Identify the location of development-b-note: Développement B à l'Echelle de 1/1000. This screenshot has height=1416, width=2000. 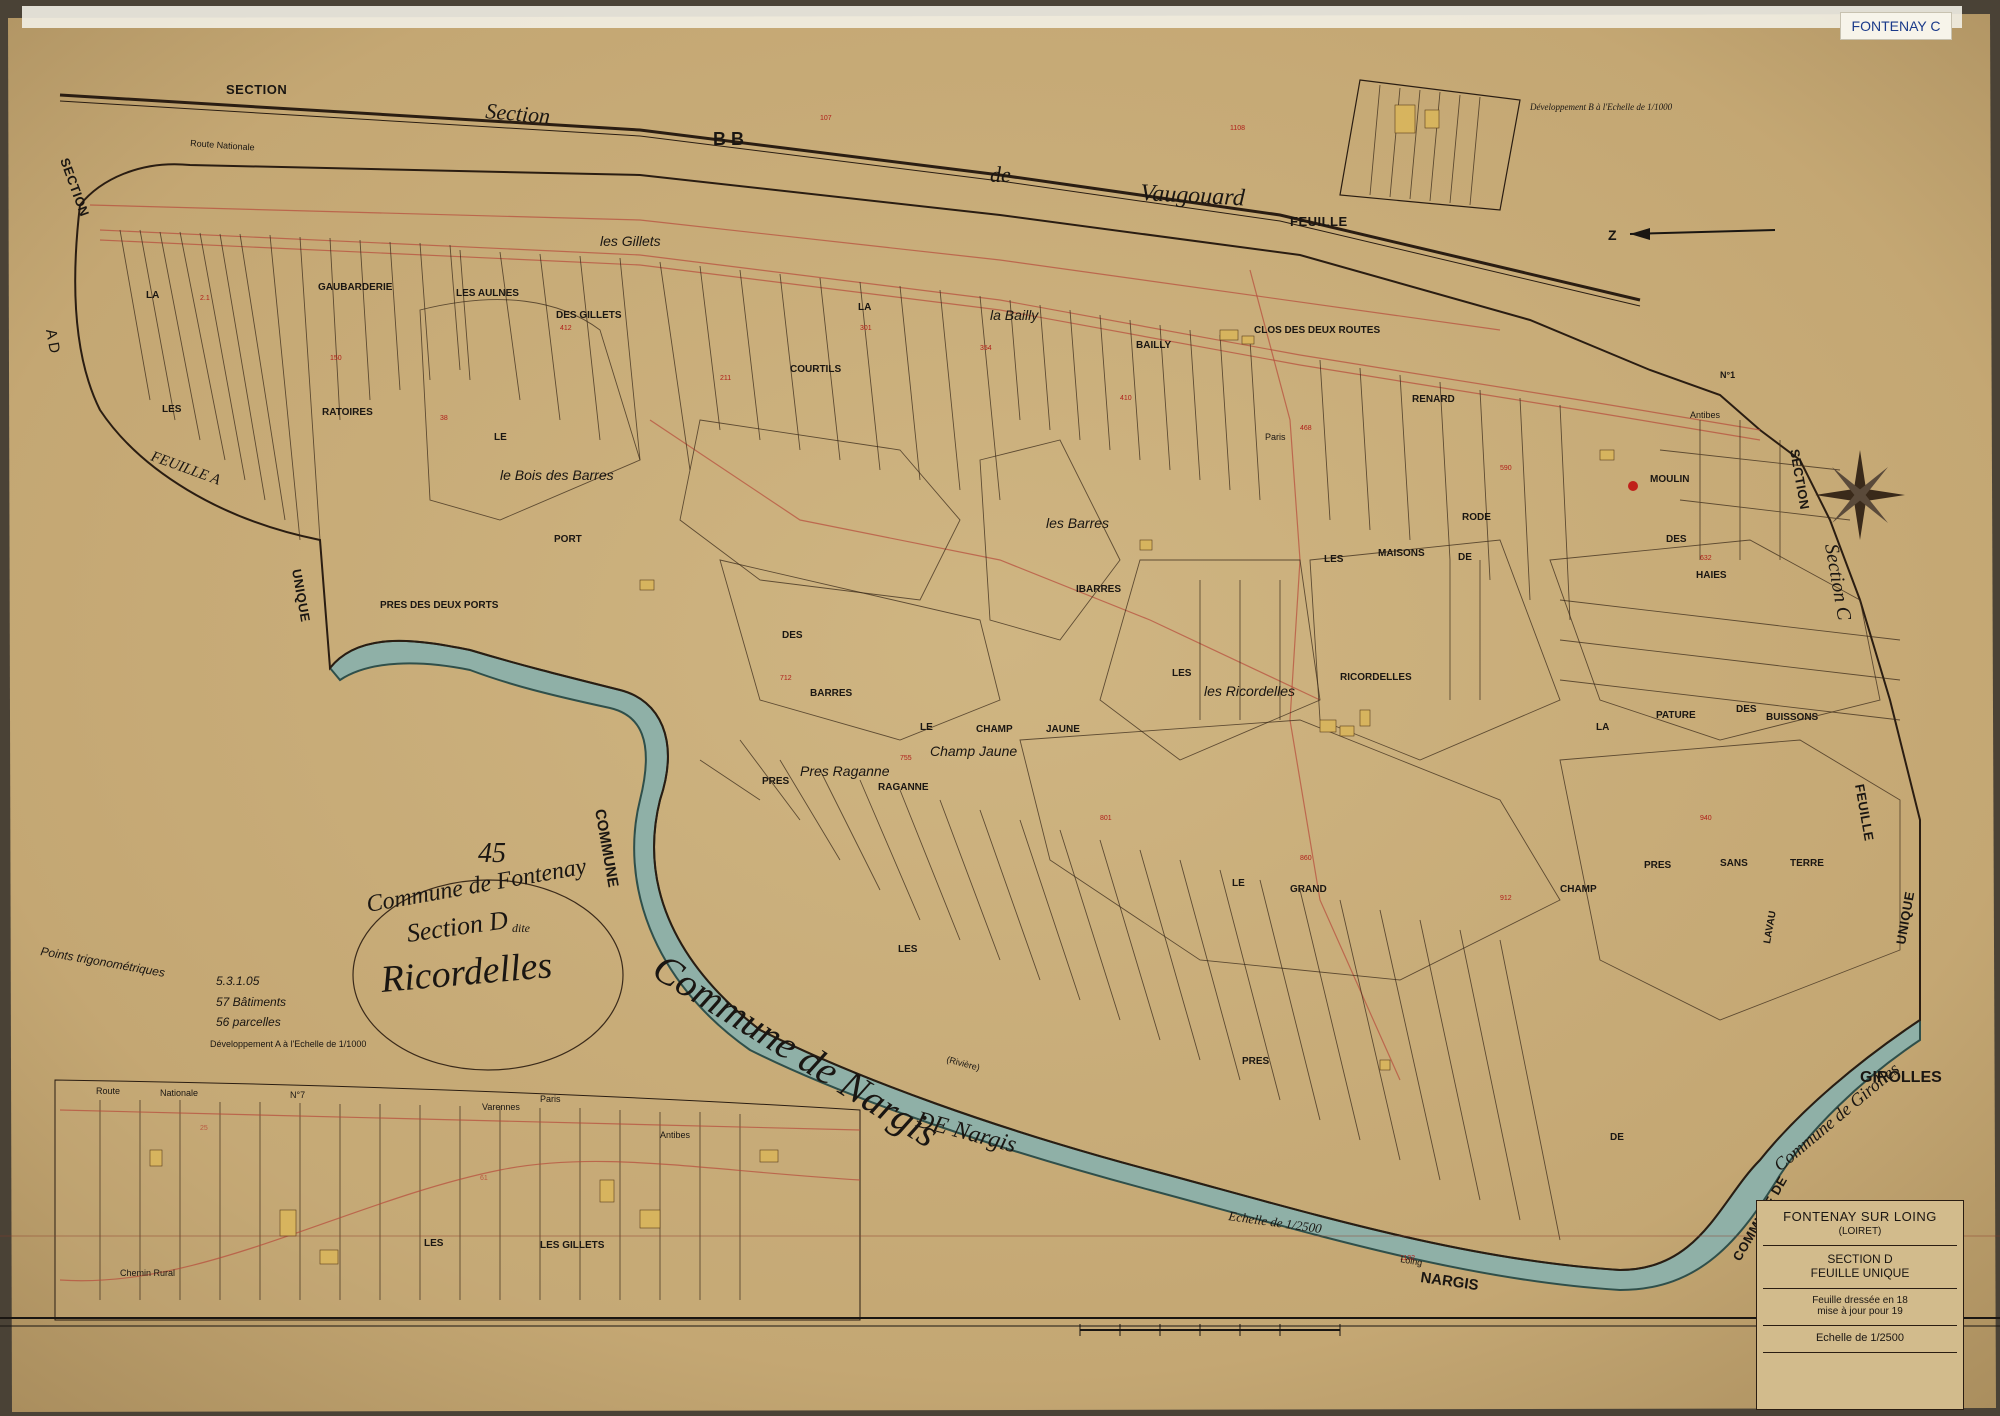
(1601, 107).